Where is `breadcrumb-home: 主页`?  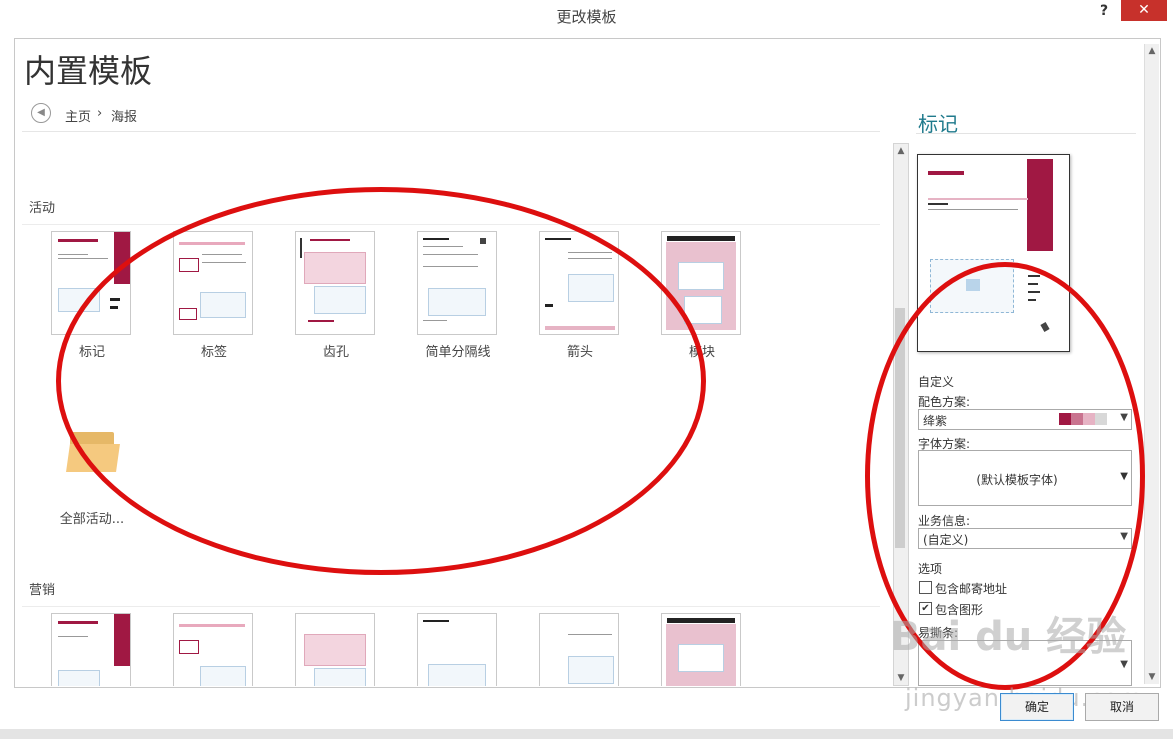
breadcrumb-home: 主页 is located at coordinates (78, 115).